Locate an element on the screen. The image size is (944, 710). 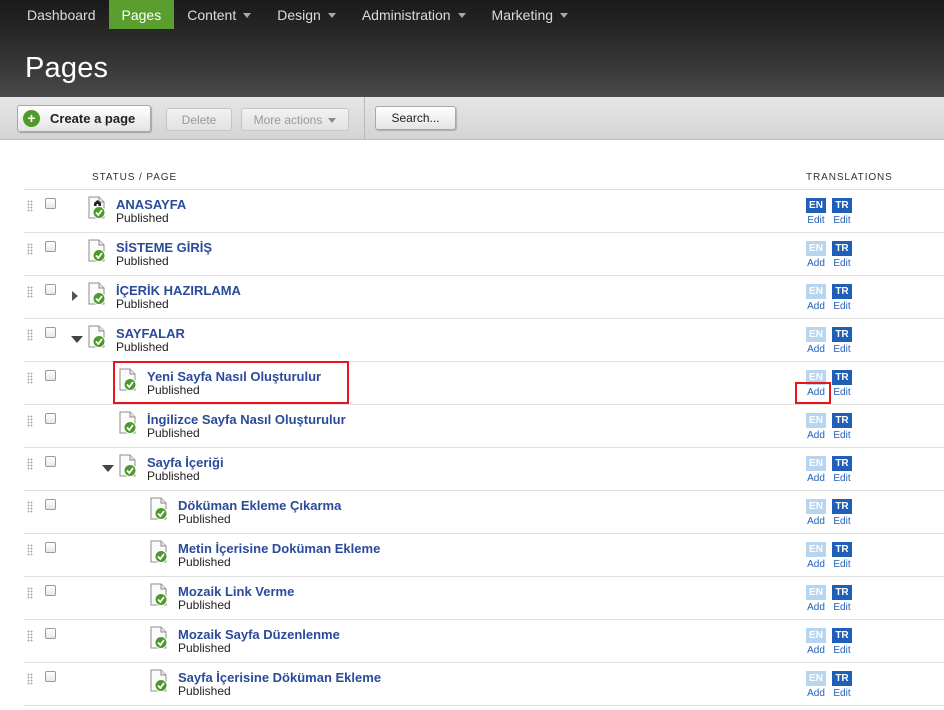
nav-item-label: Design is located at coordinates (299, 14).